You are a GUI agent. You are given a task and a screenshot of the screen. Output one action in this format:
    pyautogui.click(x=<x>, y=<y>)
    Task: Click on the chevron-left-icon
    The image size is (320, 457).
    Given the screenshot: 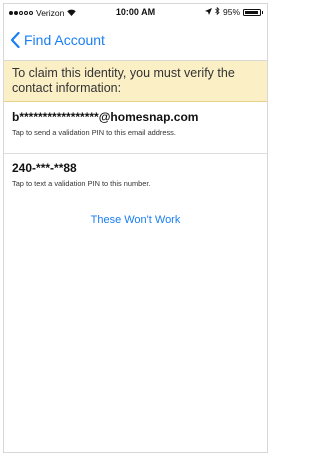 What is the action you would take?
    pyautogui.click(x=15, y=40)
    